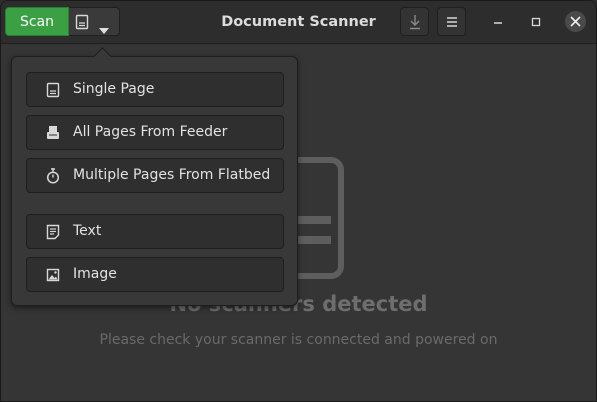 This screenshot has width=597, height=402. I want to click on scan-button: Scan, so click(37, 21).